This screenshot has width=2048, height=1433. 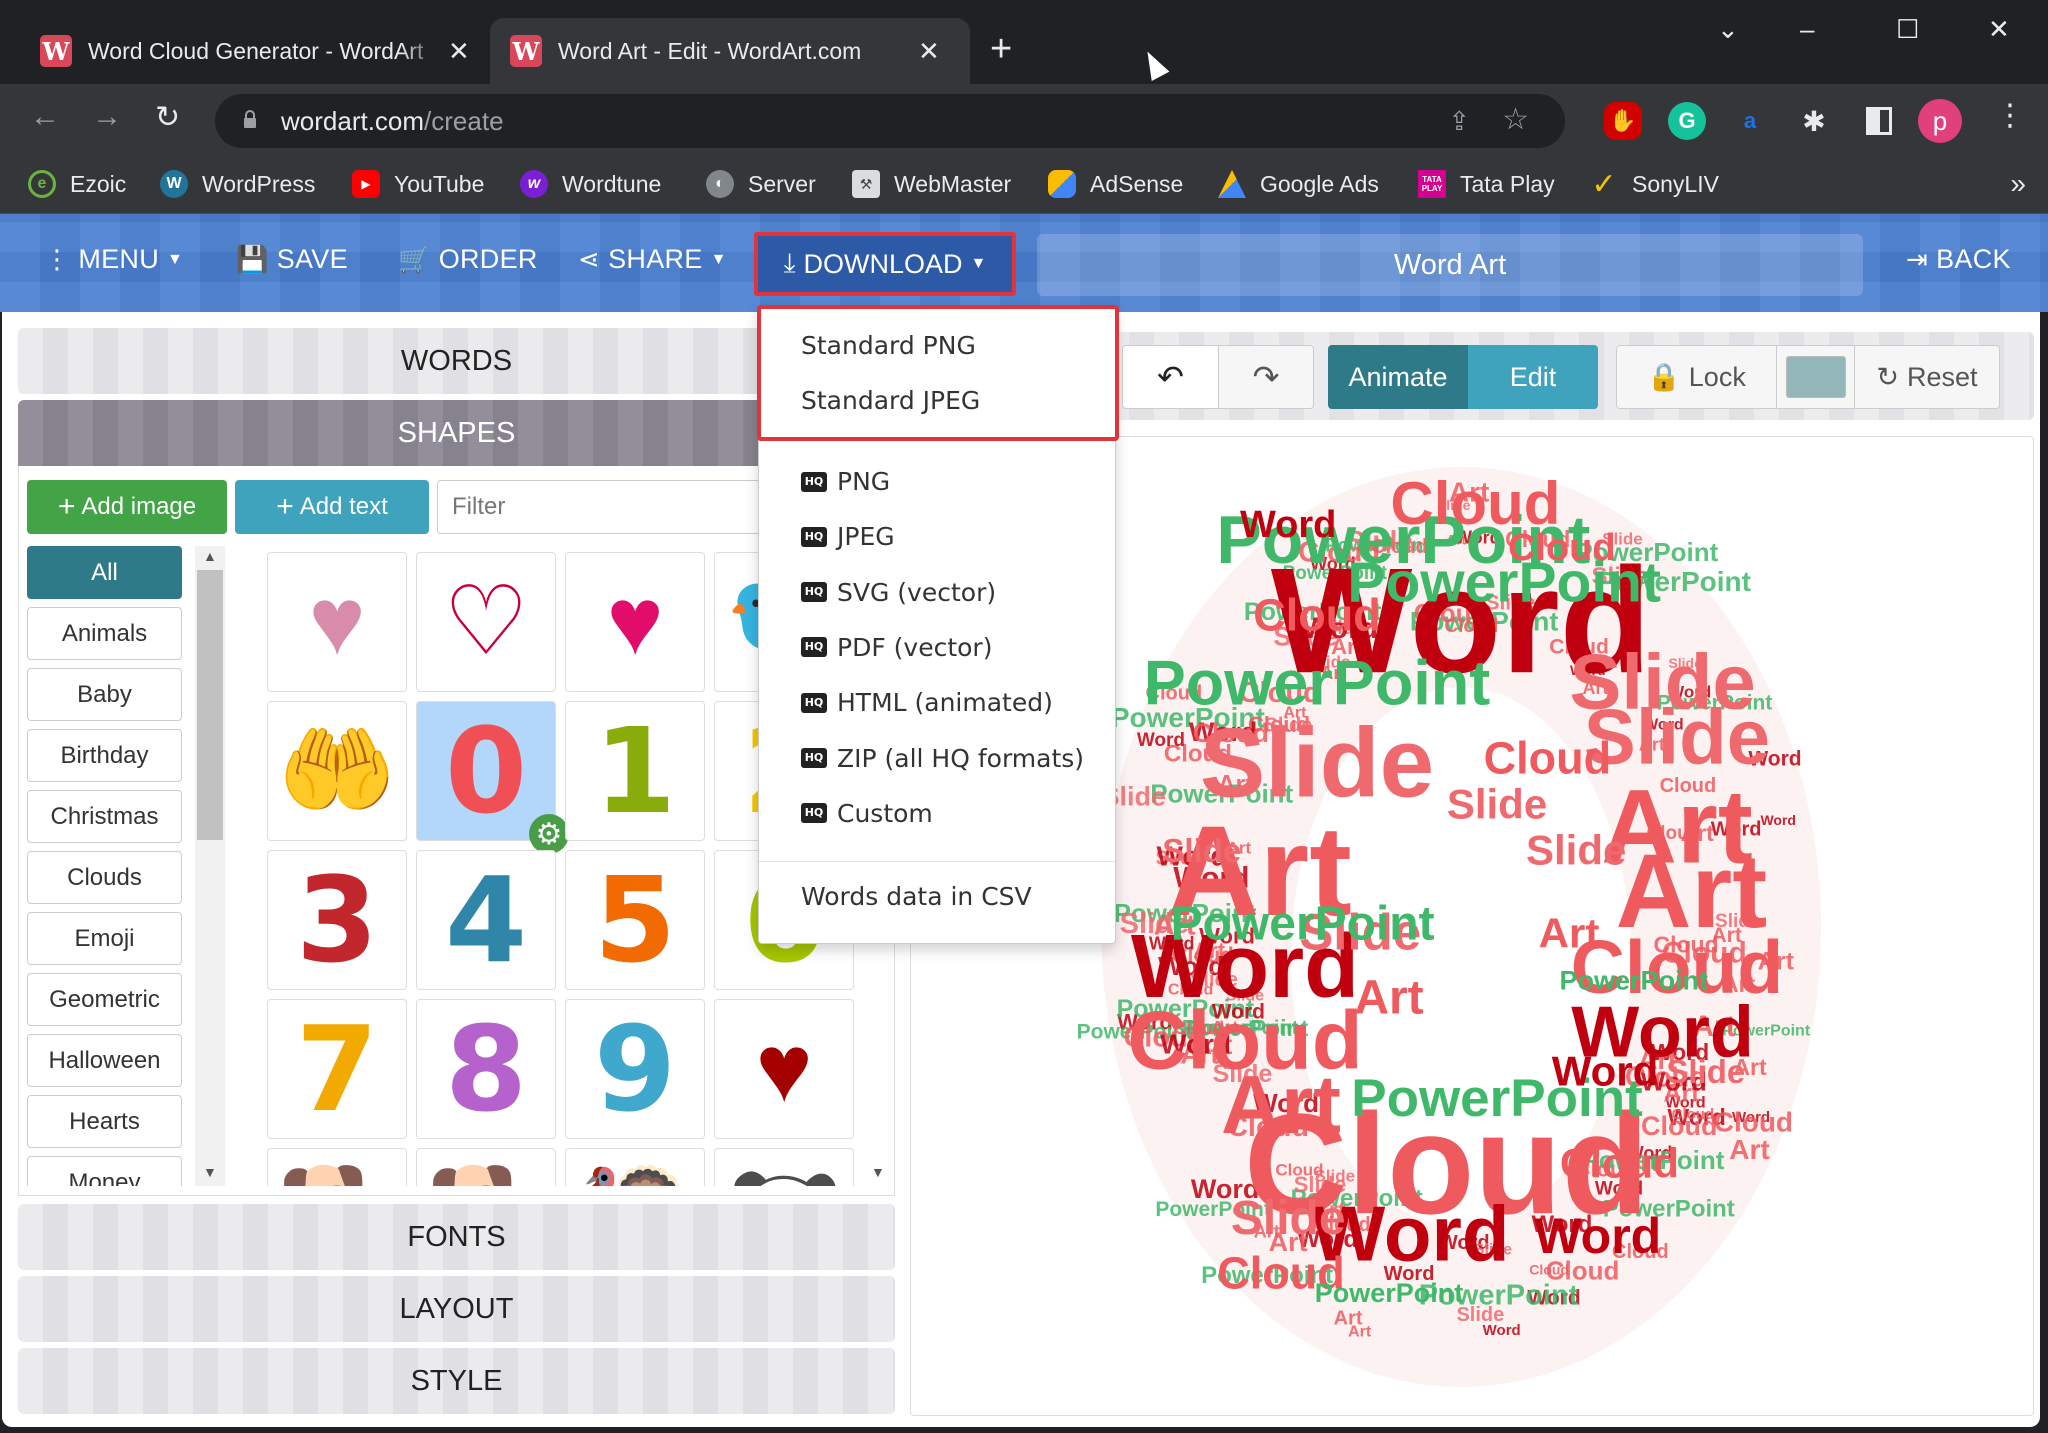 What do you see at coordinates (104, 694) in the screenshot?
I see `category-baby: Baby` at bounding box center [104, 694].